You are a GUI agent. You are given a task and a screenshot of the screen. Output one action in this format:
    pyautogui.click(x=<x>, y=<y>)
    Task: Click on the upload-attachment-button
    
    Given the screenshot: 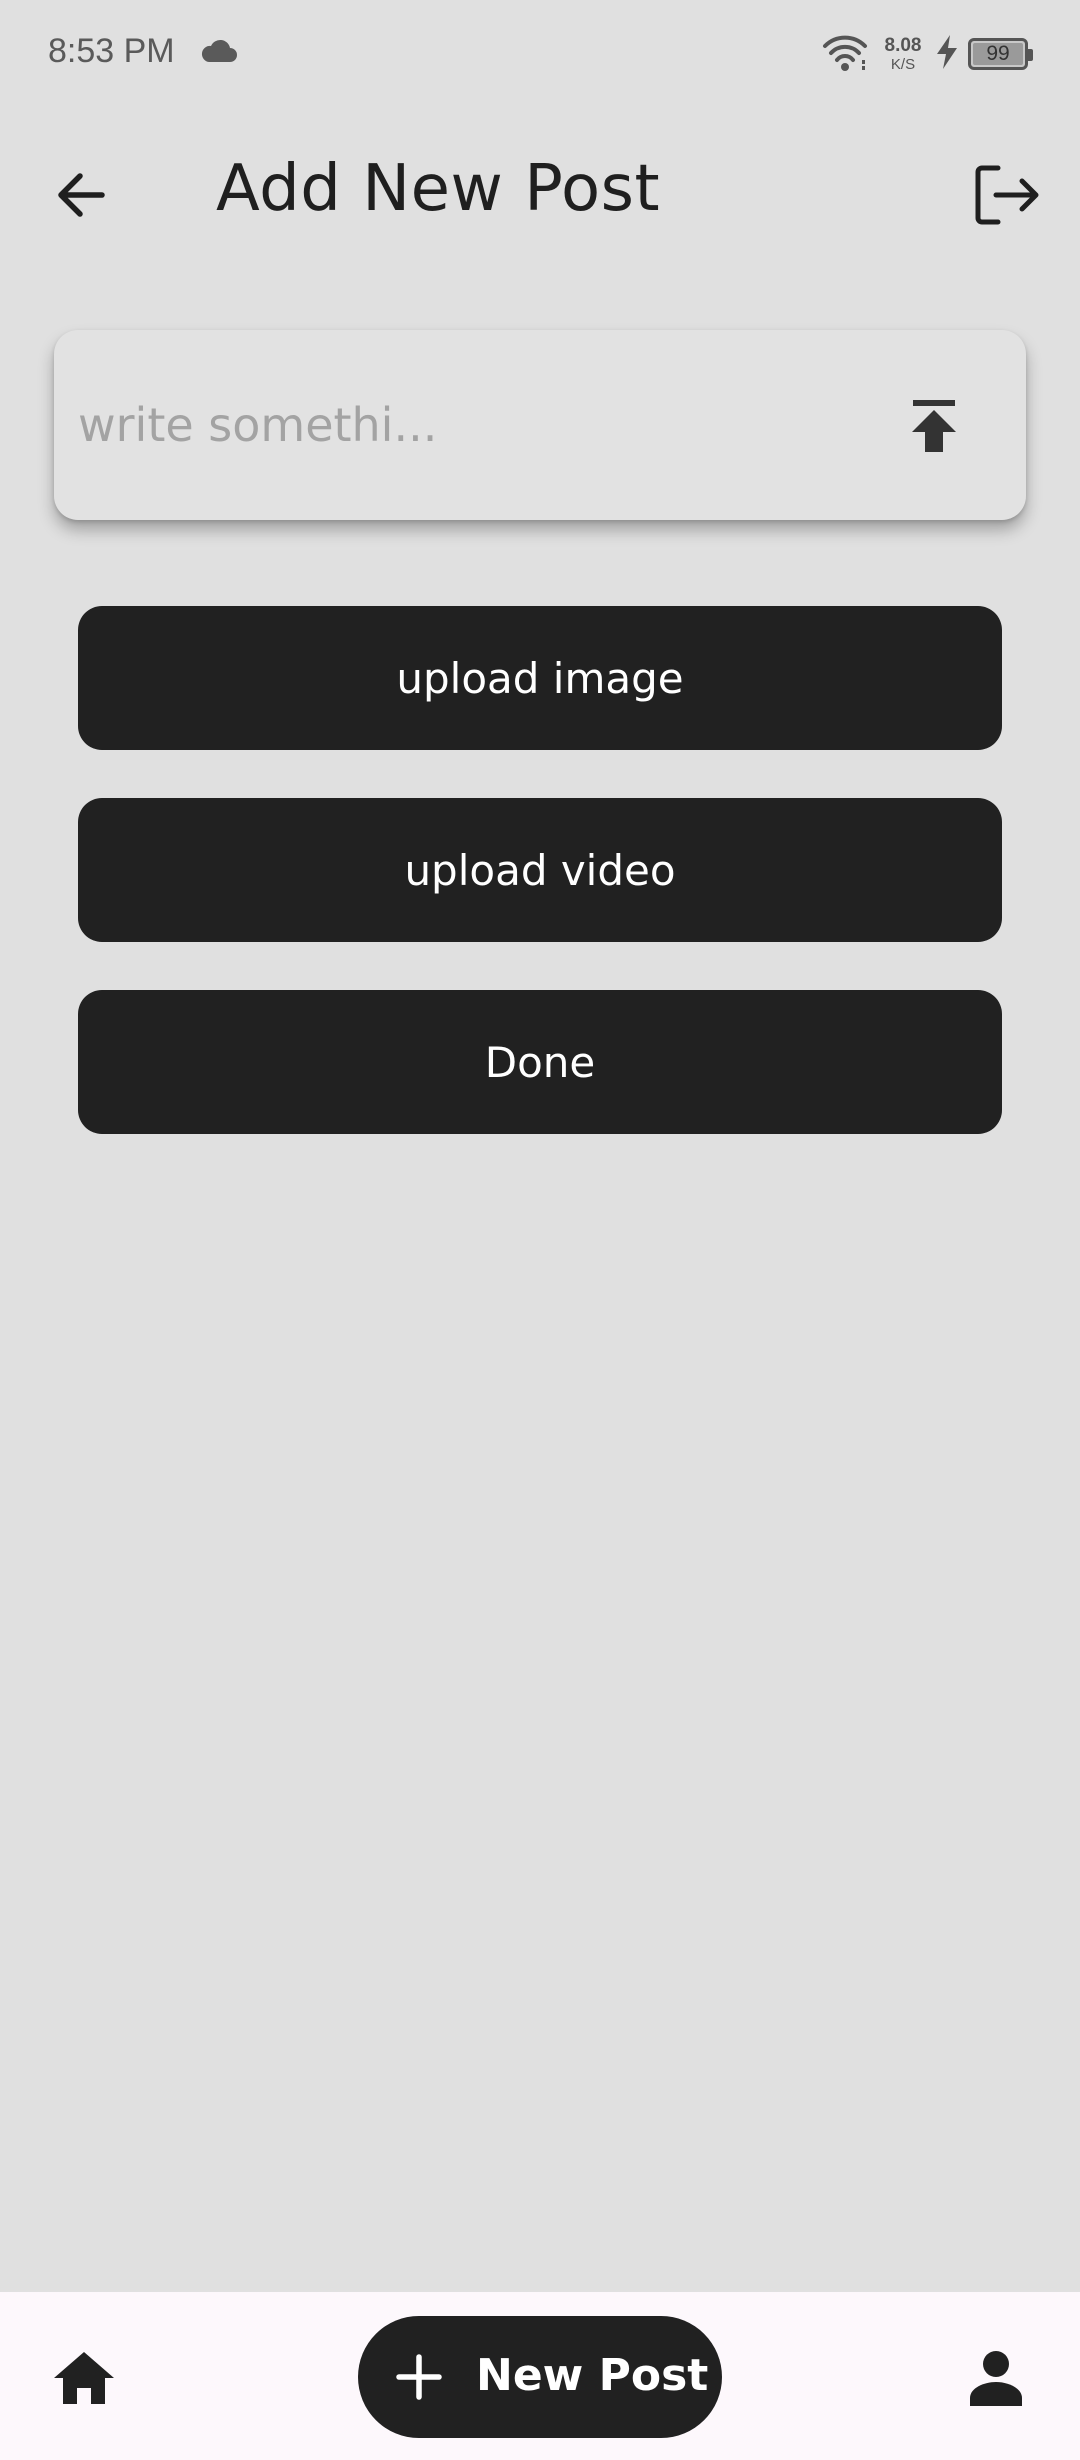 What is the action you would take?
    pyautogui.click(x=934, y=426)
    